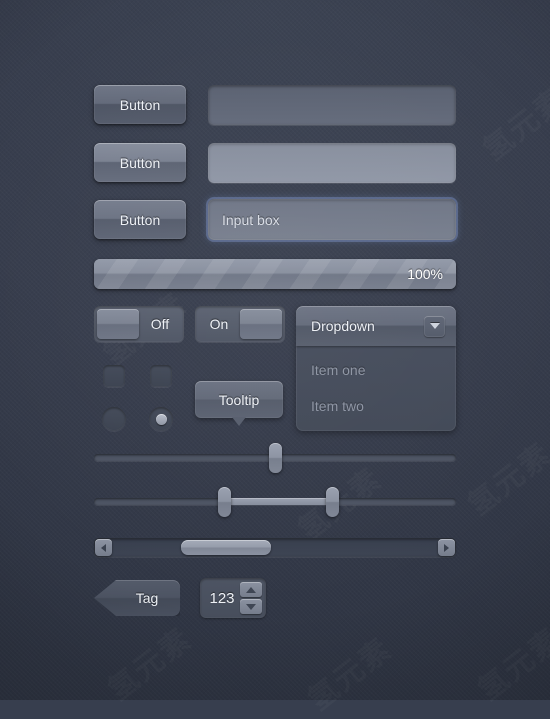  What do you see at coordinates (333, 502) in the screenshot?
I see `slider-range-handle-high` at bounding box center [333, 502].